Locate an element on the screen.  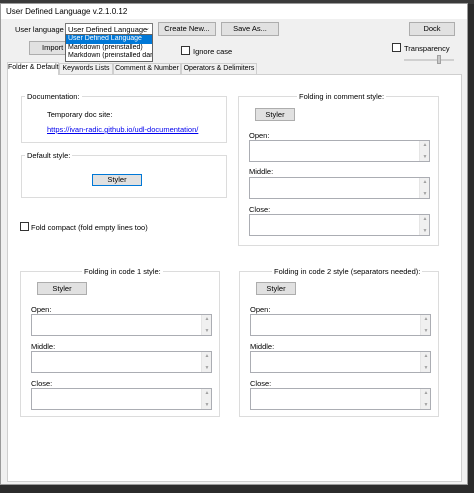
dropdown-option: User Defined Language is located at coordinates (109, 39).